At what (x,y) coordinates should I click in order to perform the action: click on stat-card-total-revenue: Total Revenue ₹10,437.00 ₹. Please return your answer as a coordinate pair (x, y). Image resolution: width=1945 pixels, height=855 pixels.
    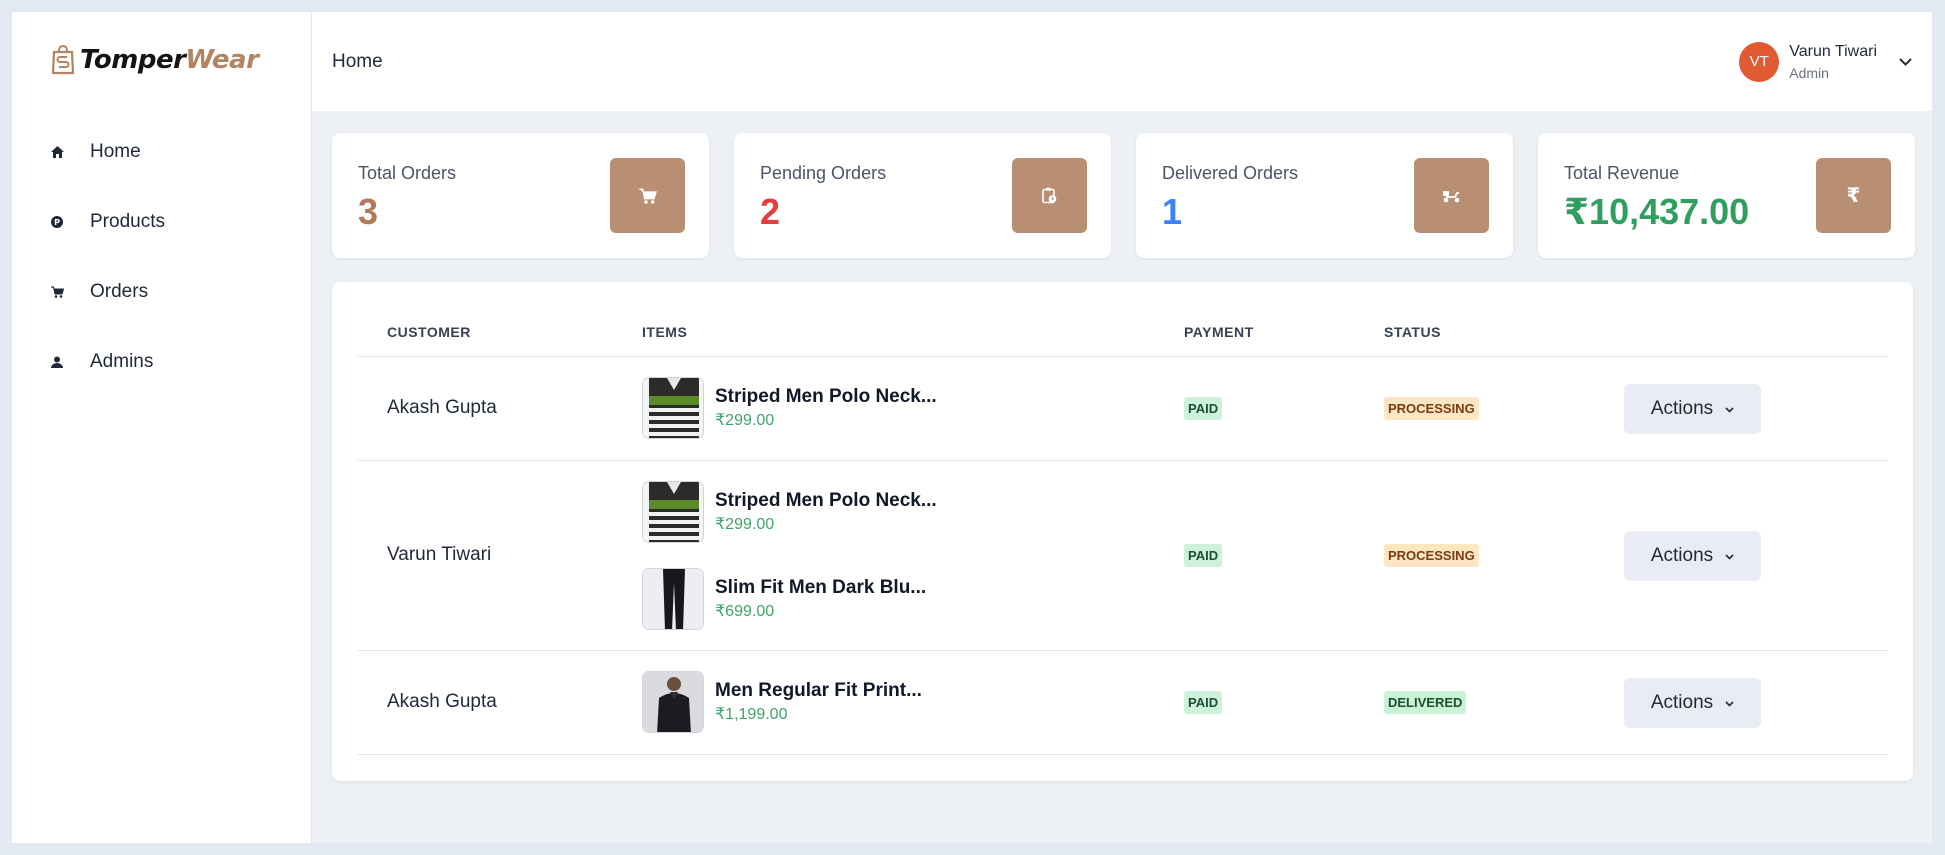
    Looking at the image, I should click on (1726, 195).